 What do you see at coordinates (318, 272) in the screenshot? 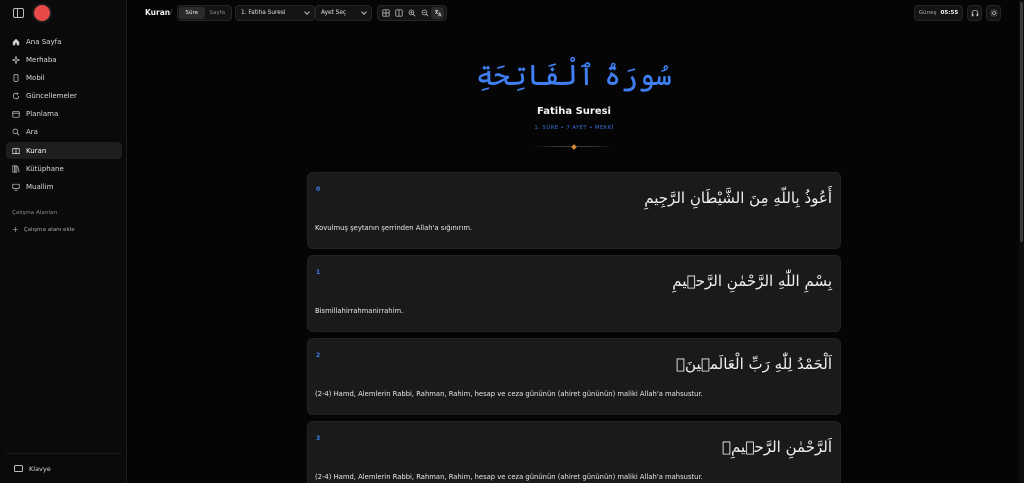
I see `verse-number: 1` at bounding box center [318, 272].